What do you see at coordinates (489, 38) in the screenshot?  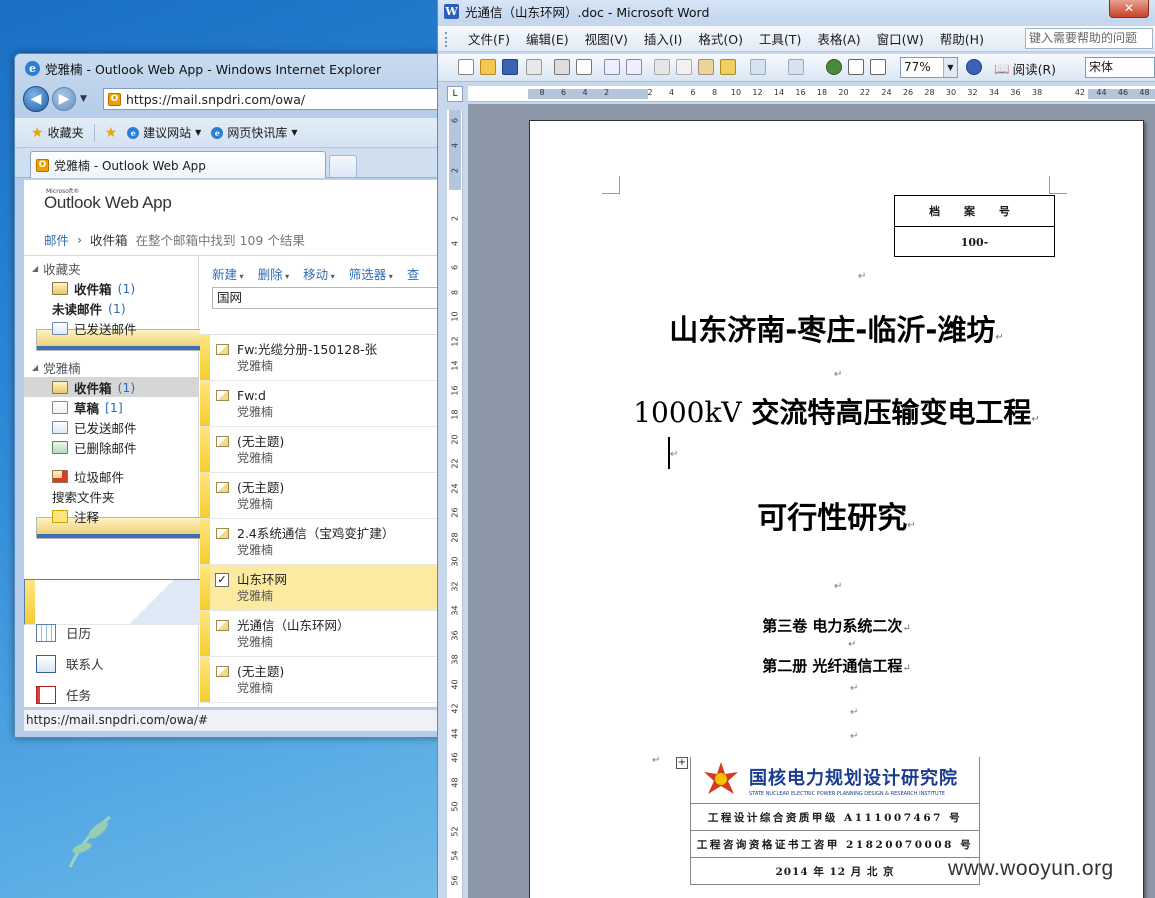 I see `menu-file: 文件(F)` at bounding box center [489, 38].